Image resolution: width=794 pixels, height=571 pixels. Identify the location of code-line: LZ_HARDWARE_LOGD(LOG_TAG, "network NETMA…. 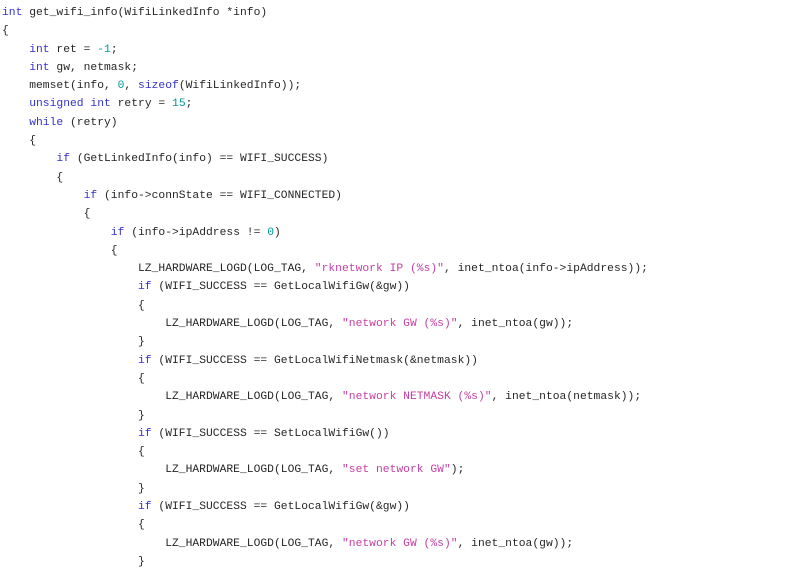
(397, 397).